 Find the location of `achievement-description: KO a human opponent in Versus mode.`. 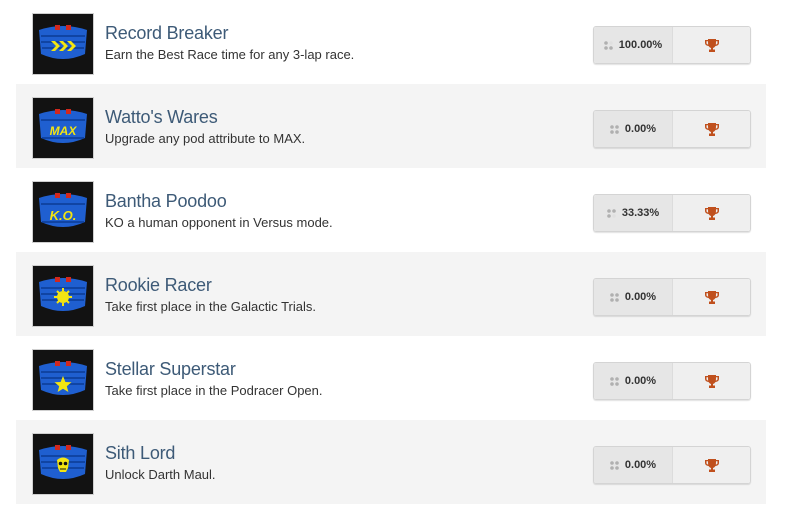

achievement-description: KO a human opponent in Versus mode. is located at coordinates (219, 222).